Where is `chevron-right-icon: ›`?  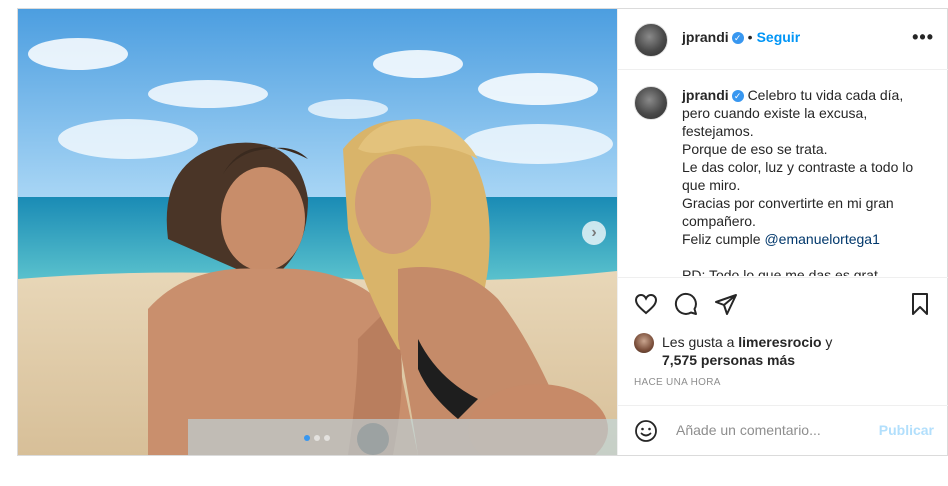 chevron-right-icon: › is located at coordinates (594, 232).